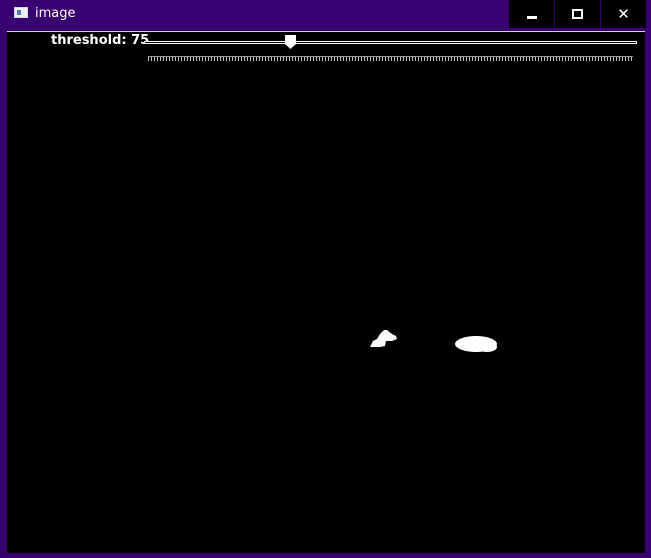 The image size is (651, 558). What do you see at coordinates (390, 58) in the screenshot?
I see `trackbar-ticks` at bounding box center [390, 58].